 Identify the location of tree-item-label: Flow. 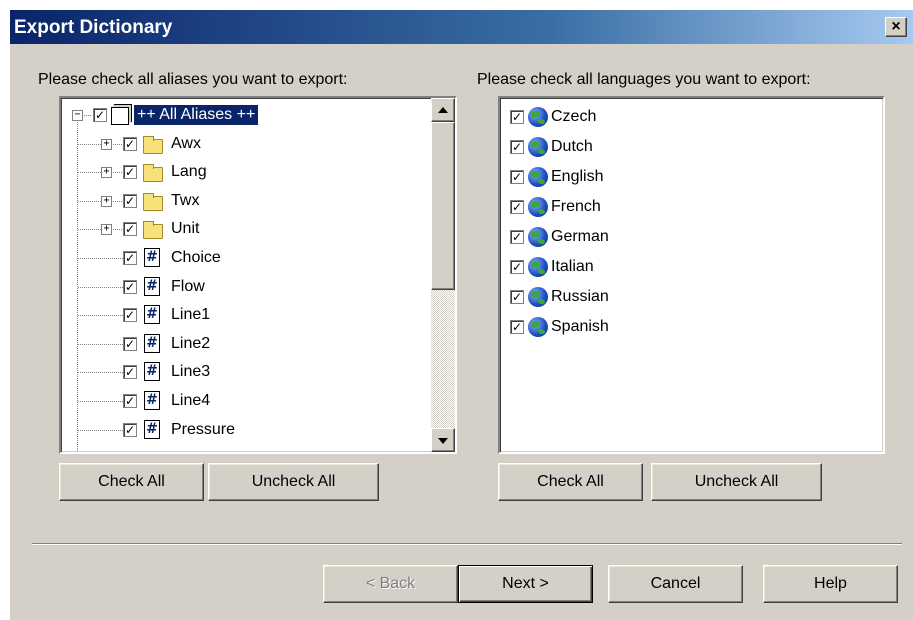
(188, 286).